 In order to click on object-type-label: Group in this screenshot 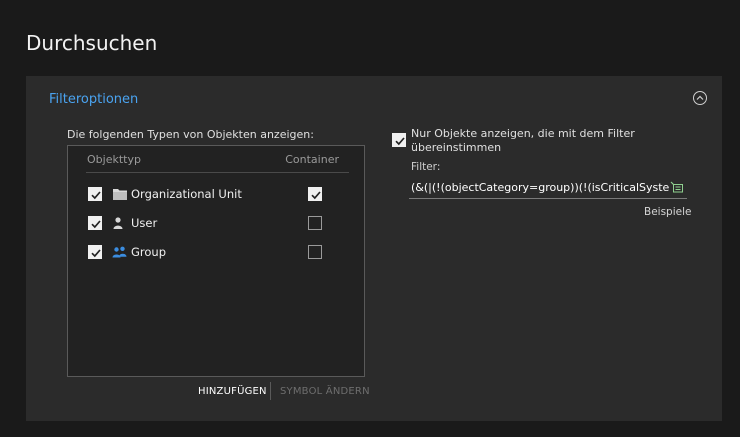, I will do `click(149, 252)`.